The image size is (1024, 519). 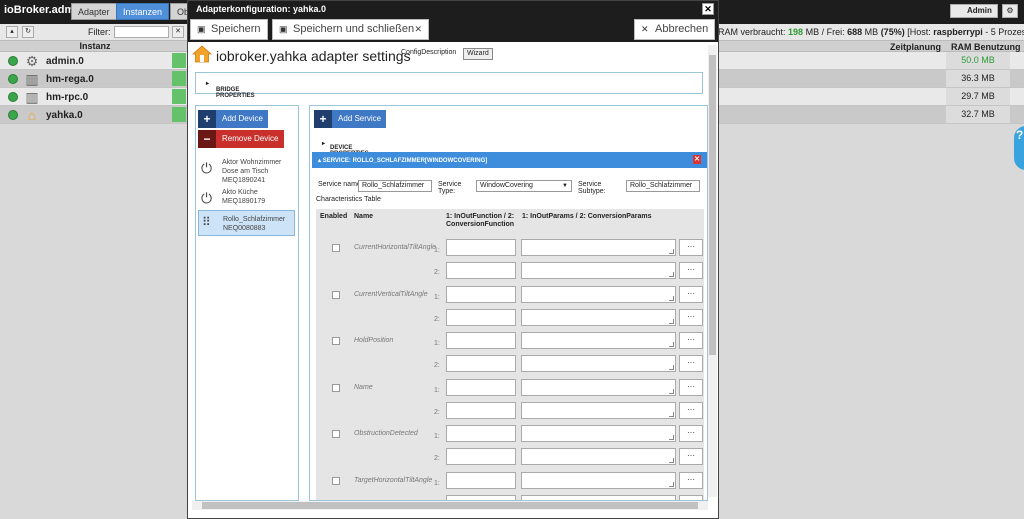 What do you see at coordinates (323, 119) in the screenshot?
I see `plus-icon: +` at bounding box center [323, 119].